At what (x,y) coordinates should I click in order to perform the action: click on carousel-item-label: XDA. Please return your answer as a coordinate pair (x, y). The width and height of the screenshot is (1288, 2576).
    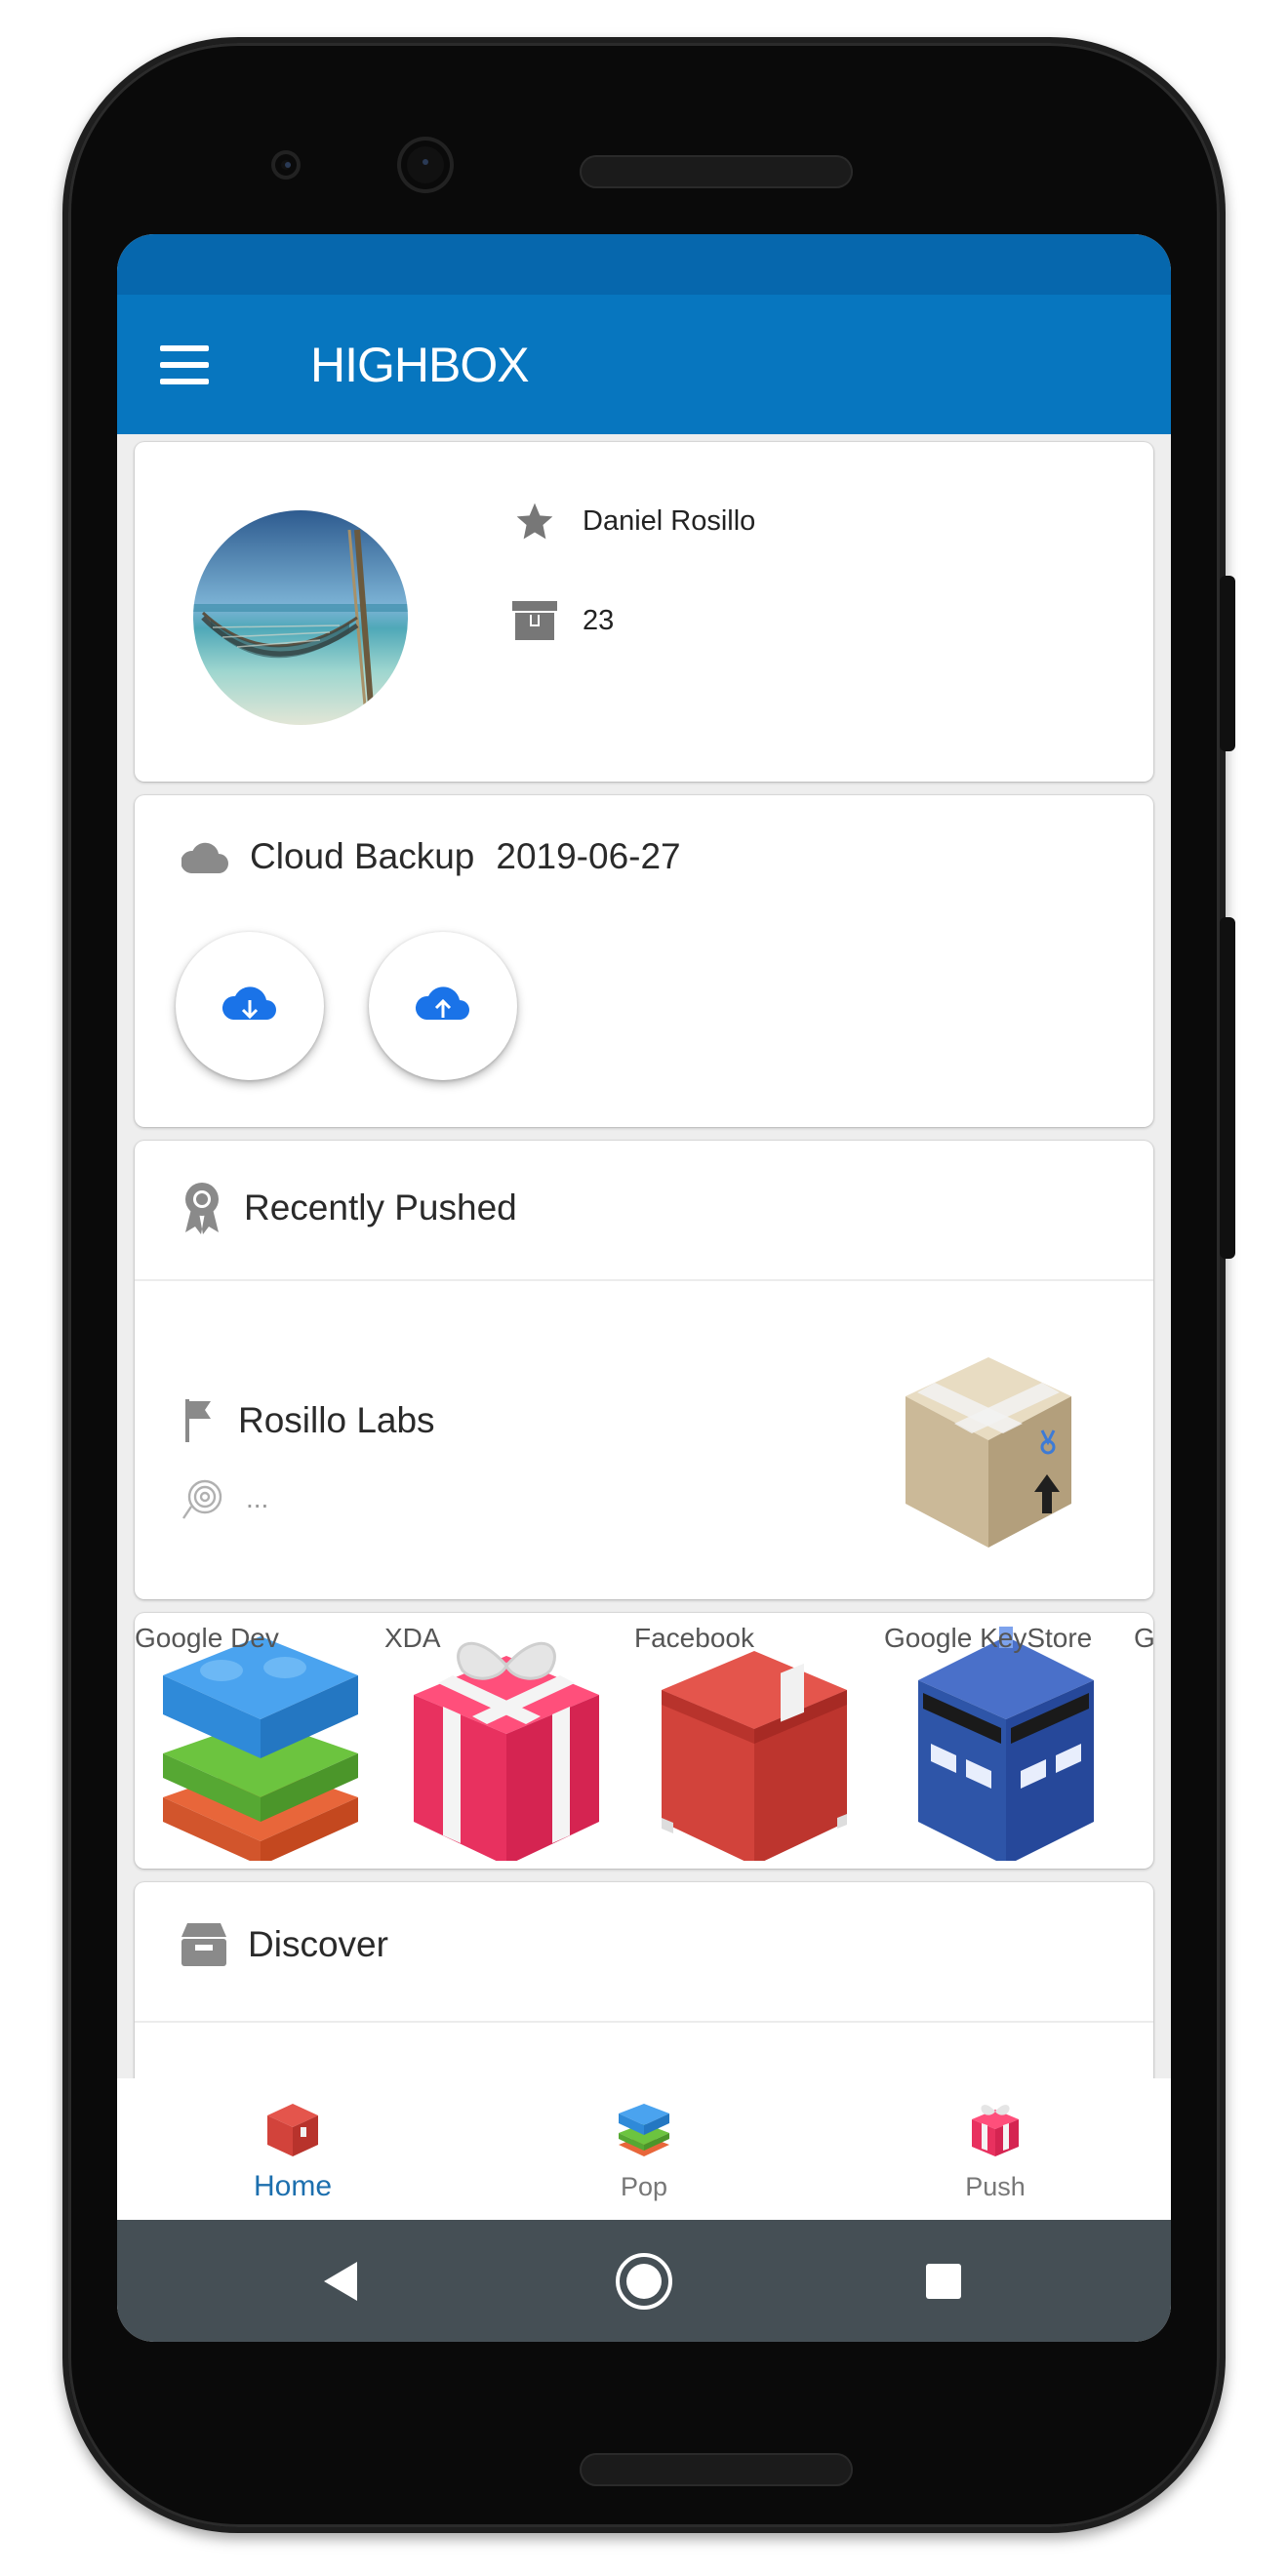
    Looking at the image, I should click on (412, 1638).